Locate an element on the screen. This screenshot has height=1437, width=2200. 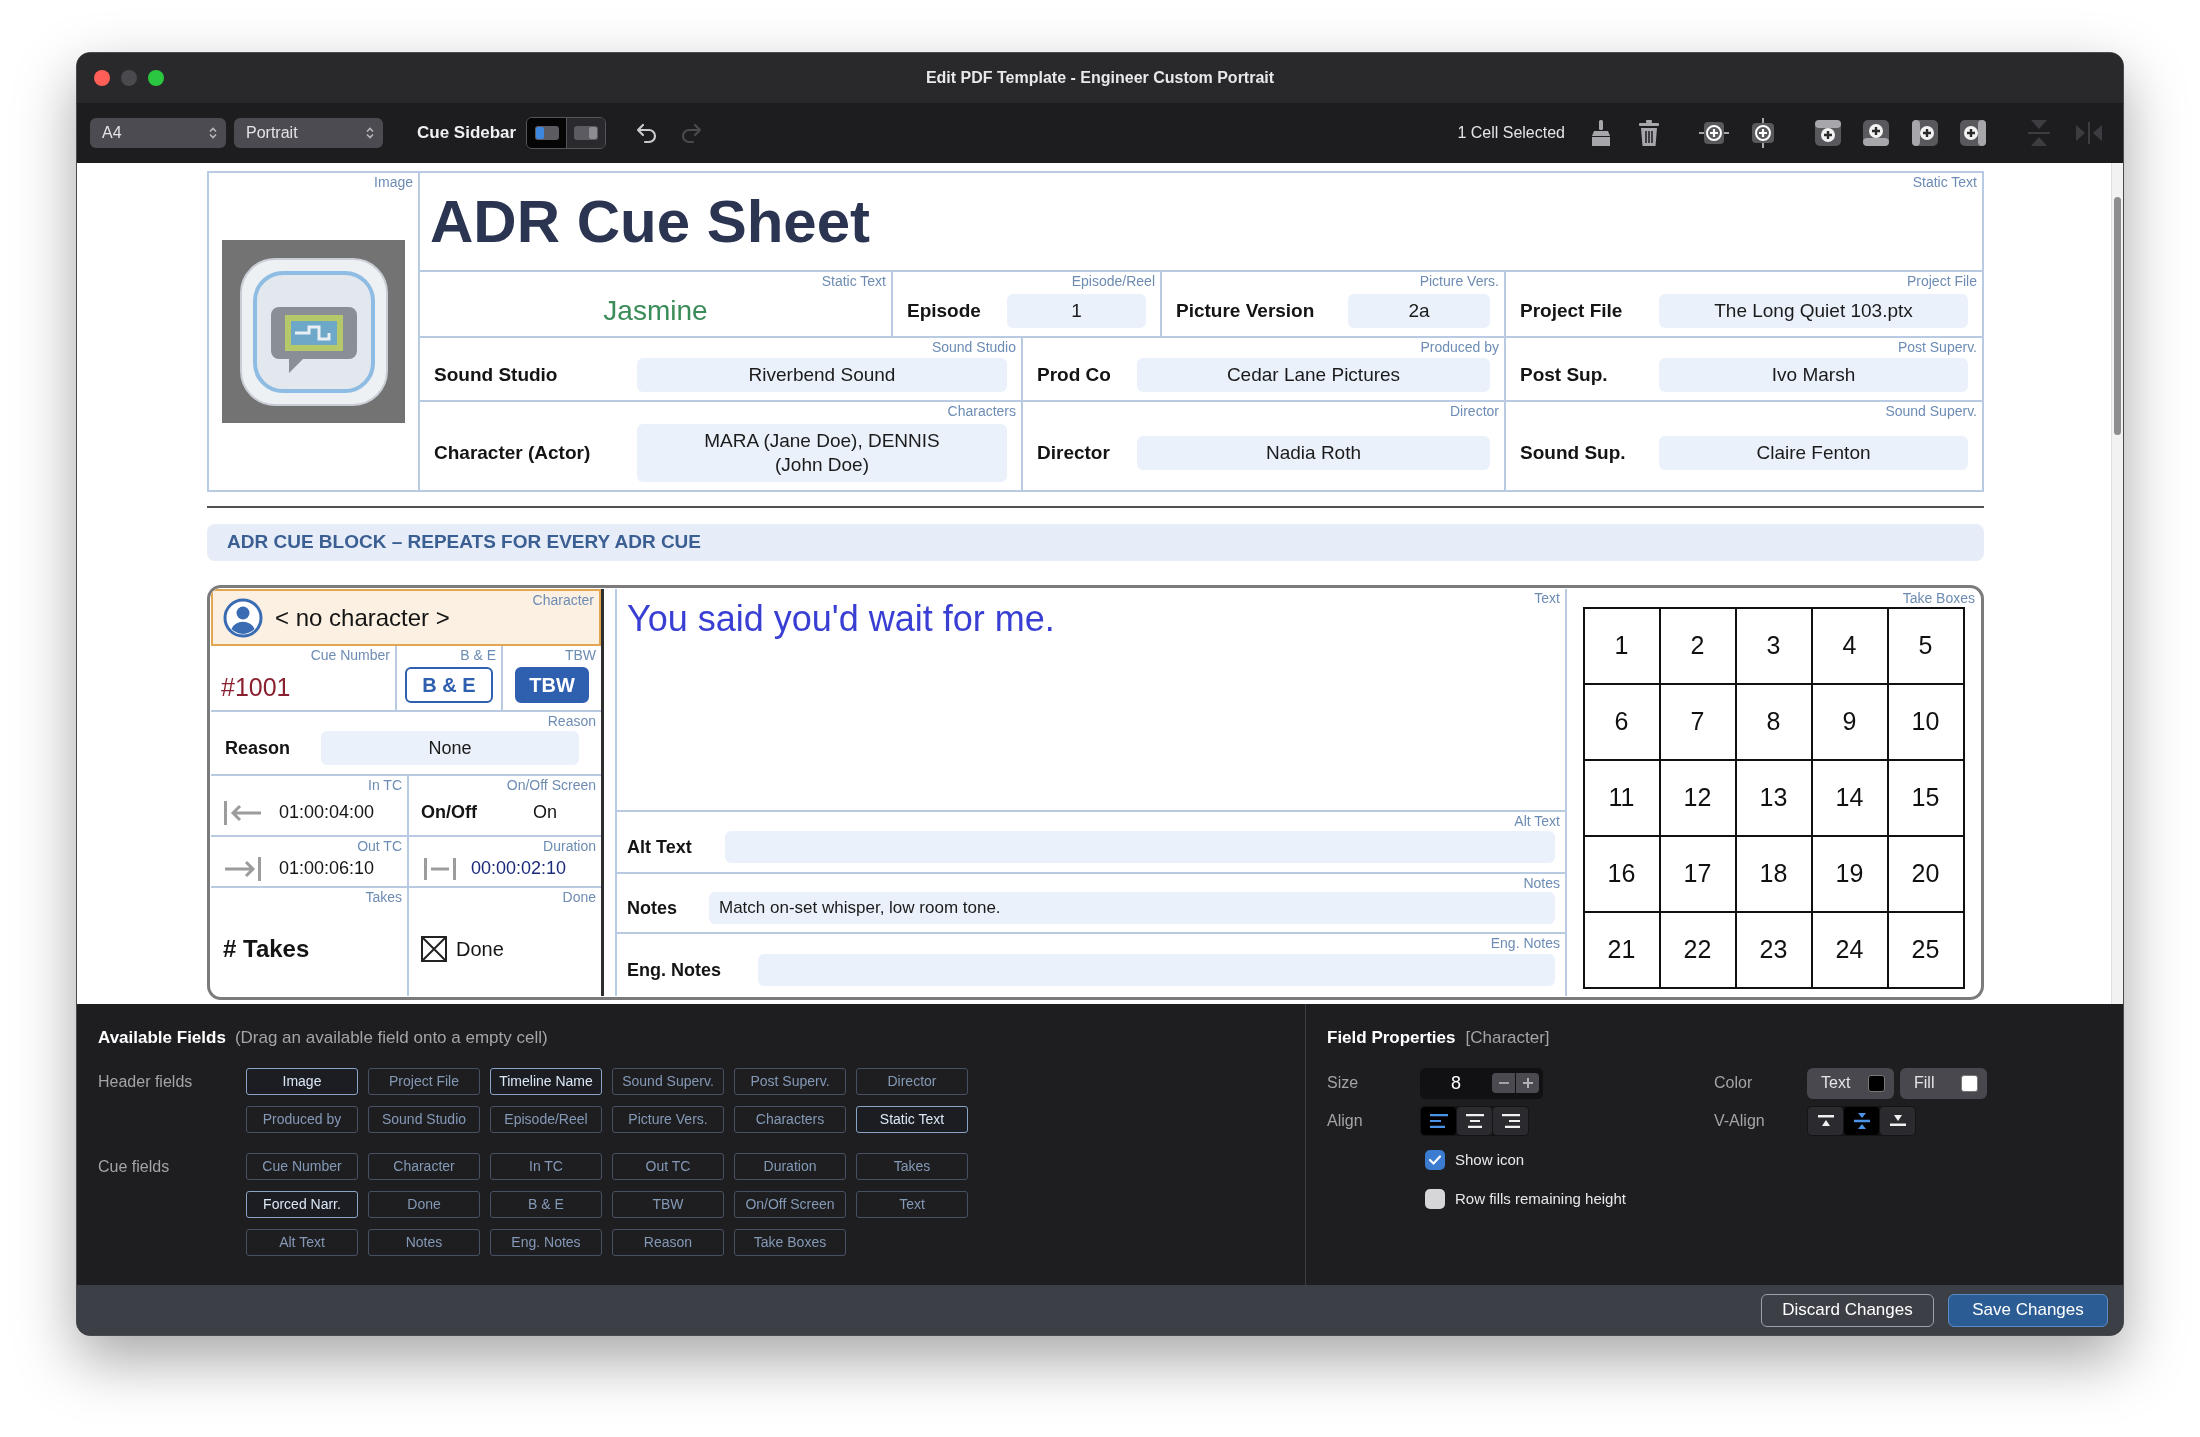
field-tag: Characters is located at coordinates (981, 411).